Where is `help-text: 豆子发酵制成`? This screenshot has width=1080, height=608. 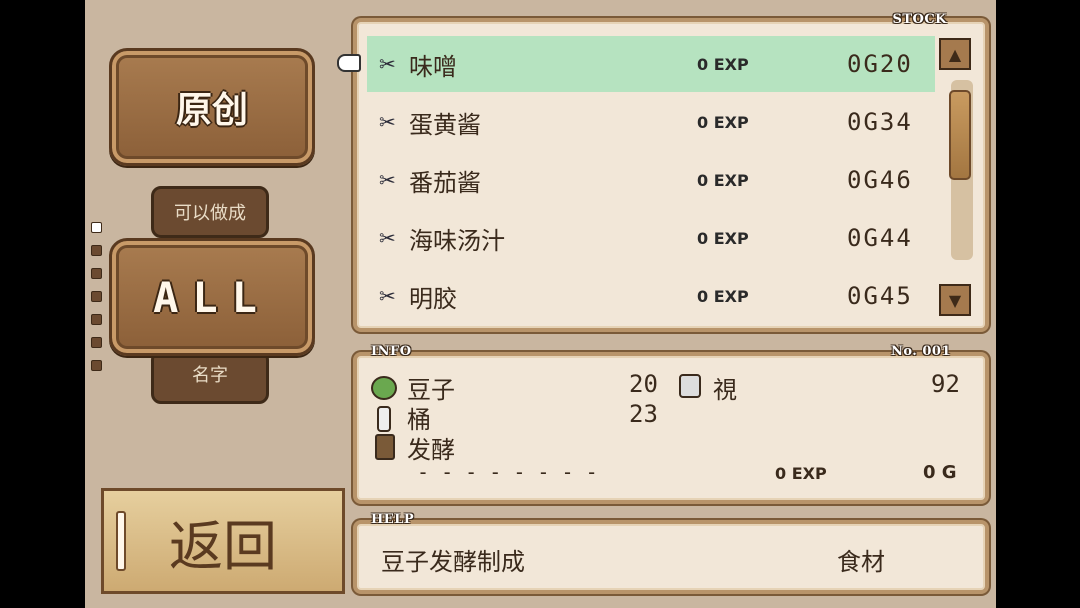
help-text: 豆子发酵制成 is located at coordinates (453, 562).